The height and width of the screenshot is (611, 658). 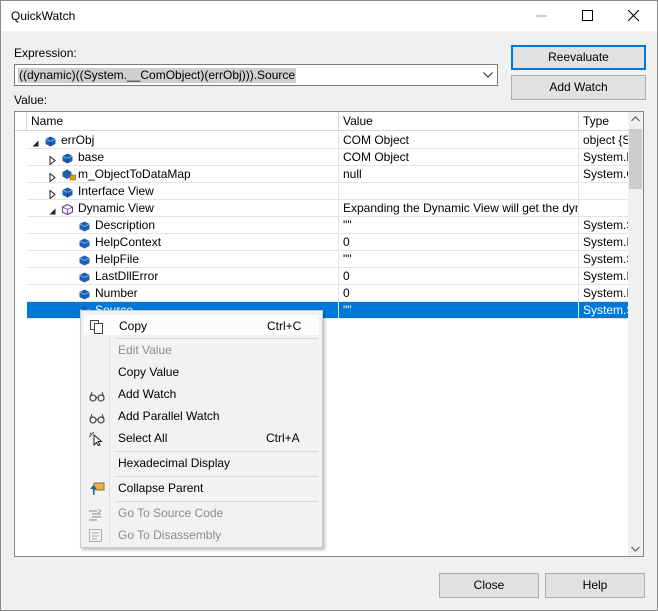 What do you see at coordinates (78, 140) in the screenshot?
I see `row-name-text: errObj` at bounding box center [78, 140].